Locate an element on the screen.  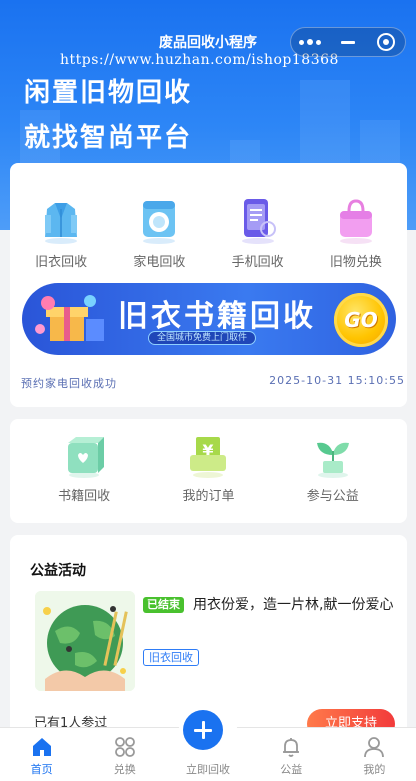
book-box-icon is located at coordinates (84, 457).